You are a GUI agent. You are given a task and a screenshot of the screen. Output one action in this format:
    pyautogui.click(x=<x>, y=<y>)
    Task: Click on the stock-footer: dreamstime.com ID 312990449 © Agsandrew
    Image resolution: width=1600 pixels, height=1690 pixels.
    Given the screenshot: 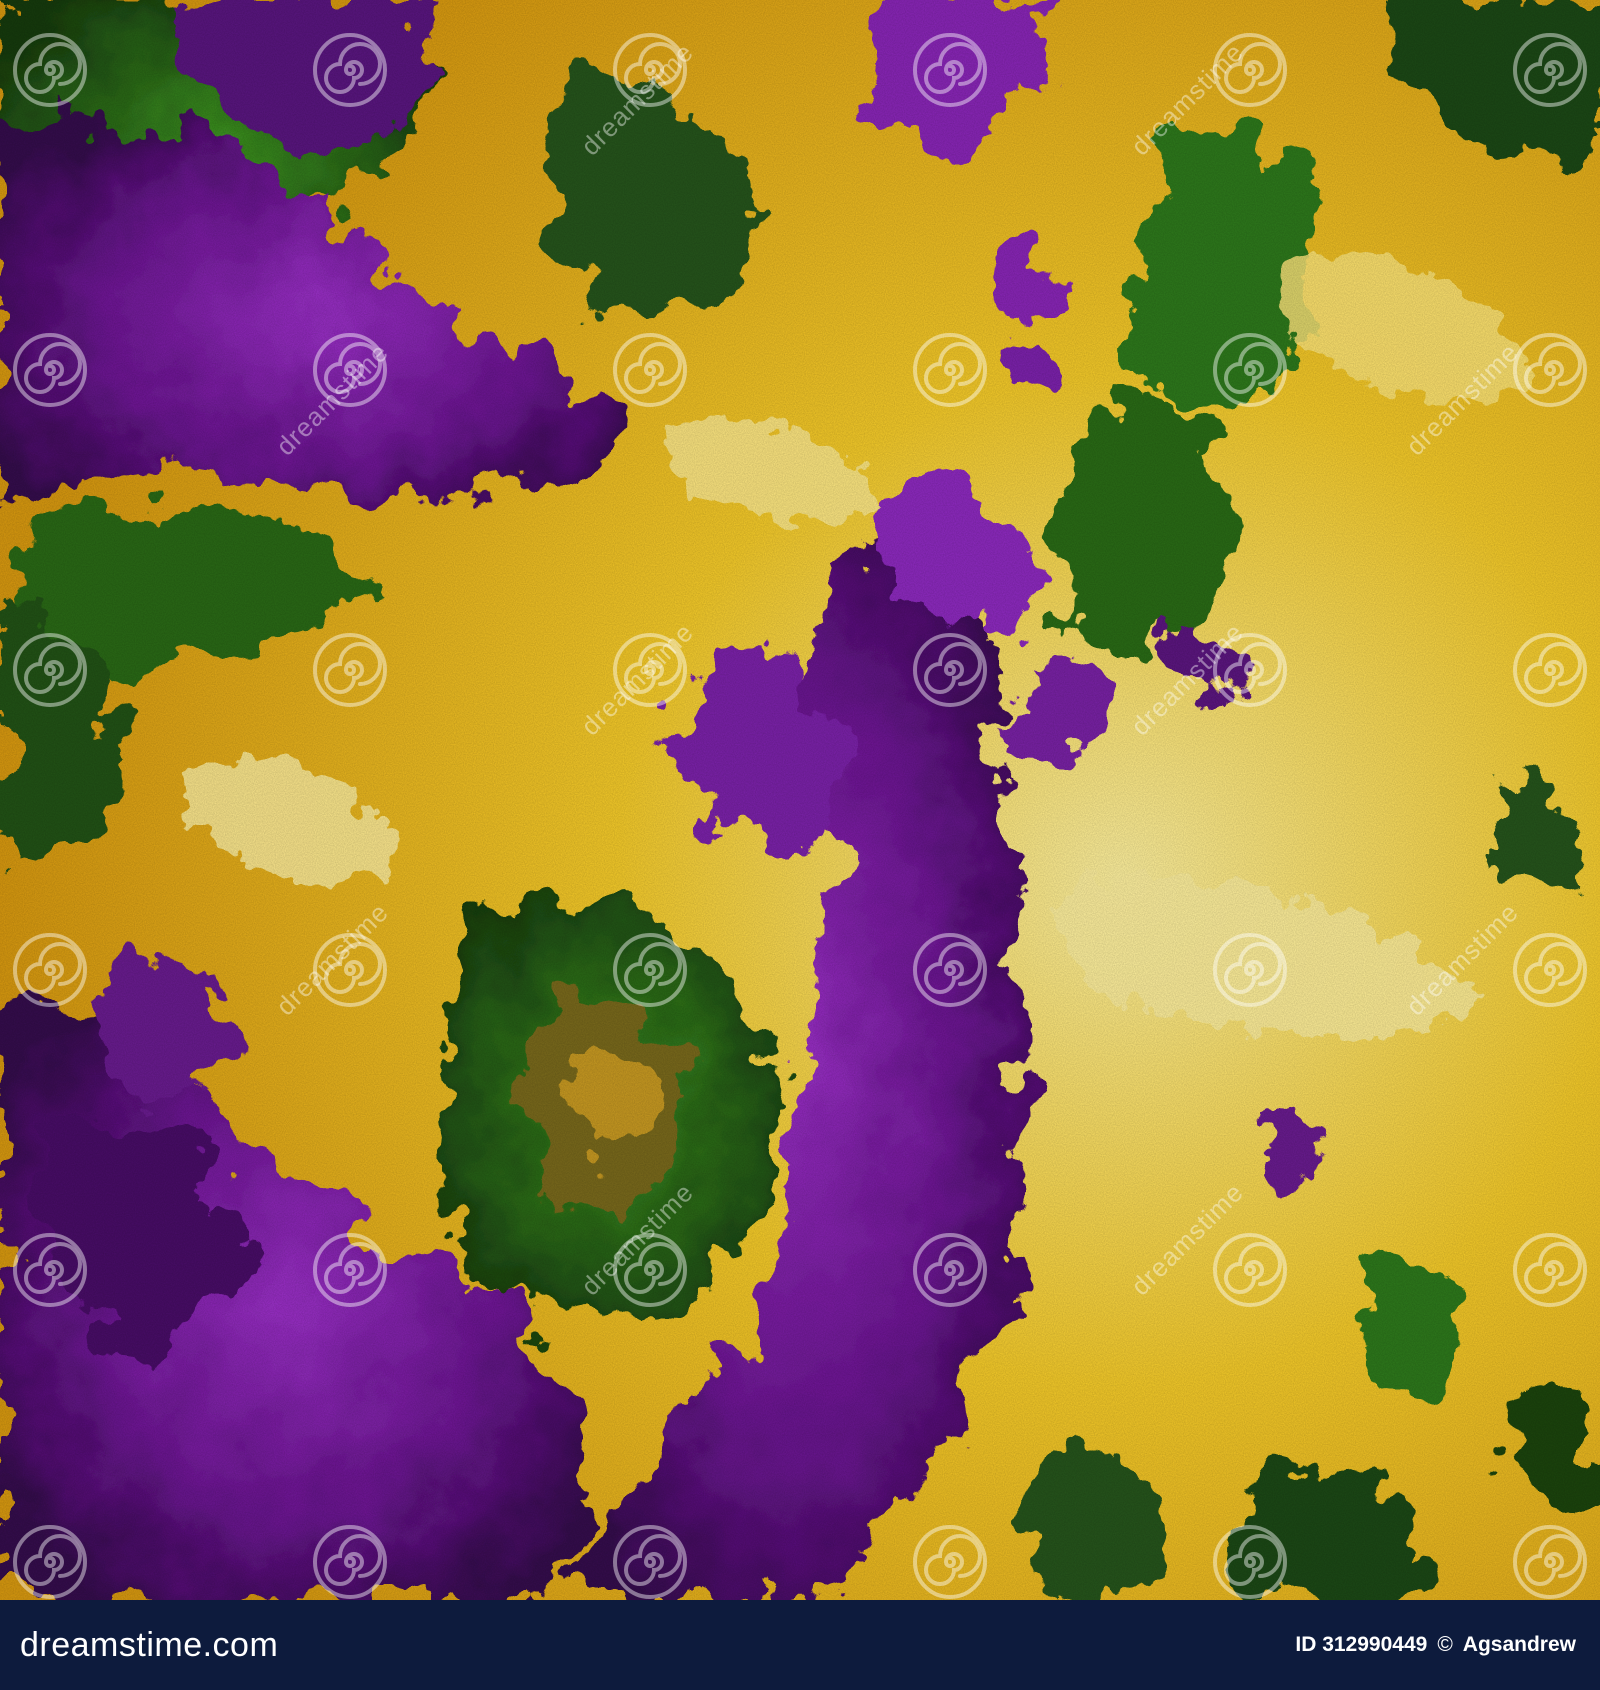 What is the action you would take?
    pyautogui.click(x=800, y=1645)
    